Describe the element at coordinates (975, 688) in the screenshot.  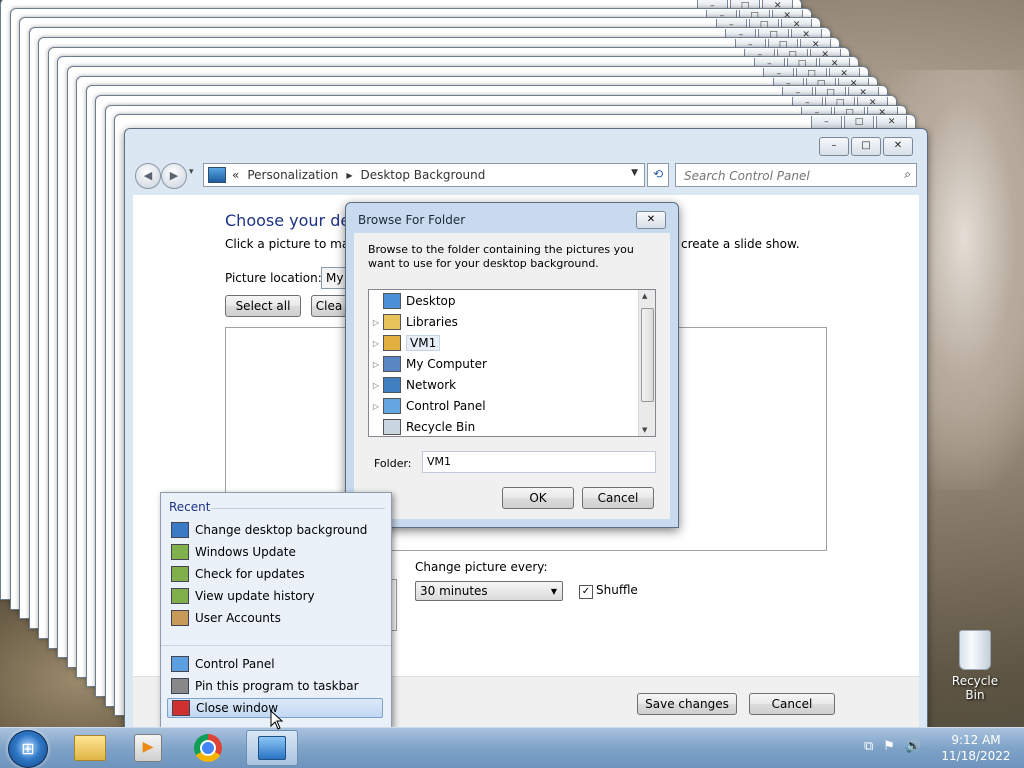
I see `recycle-bin-label: Recycle Bin` at that location.